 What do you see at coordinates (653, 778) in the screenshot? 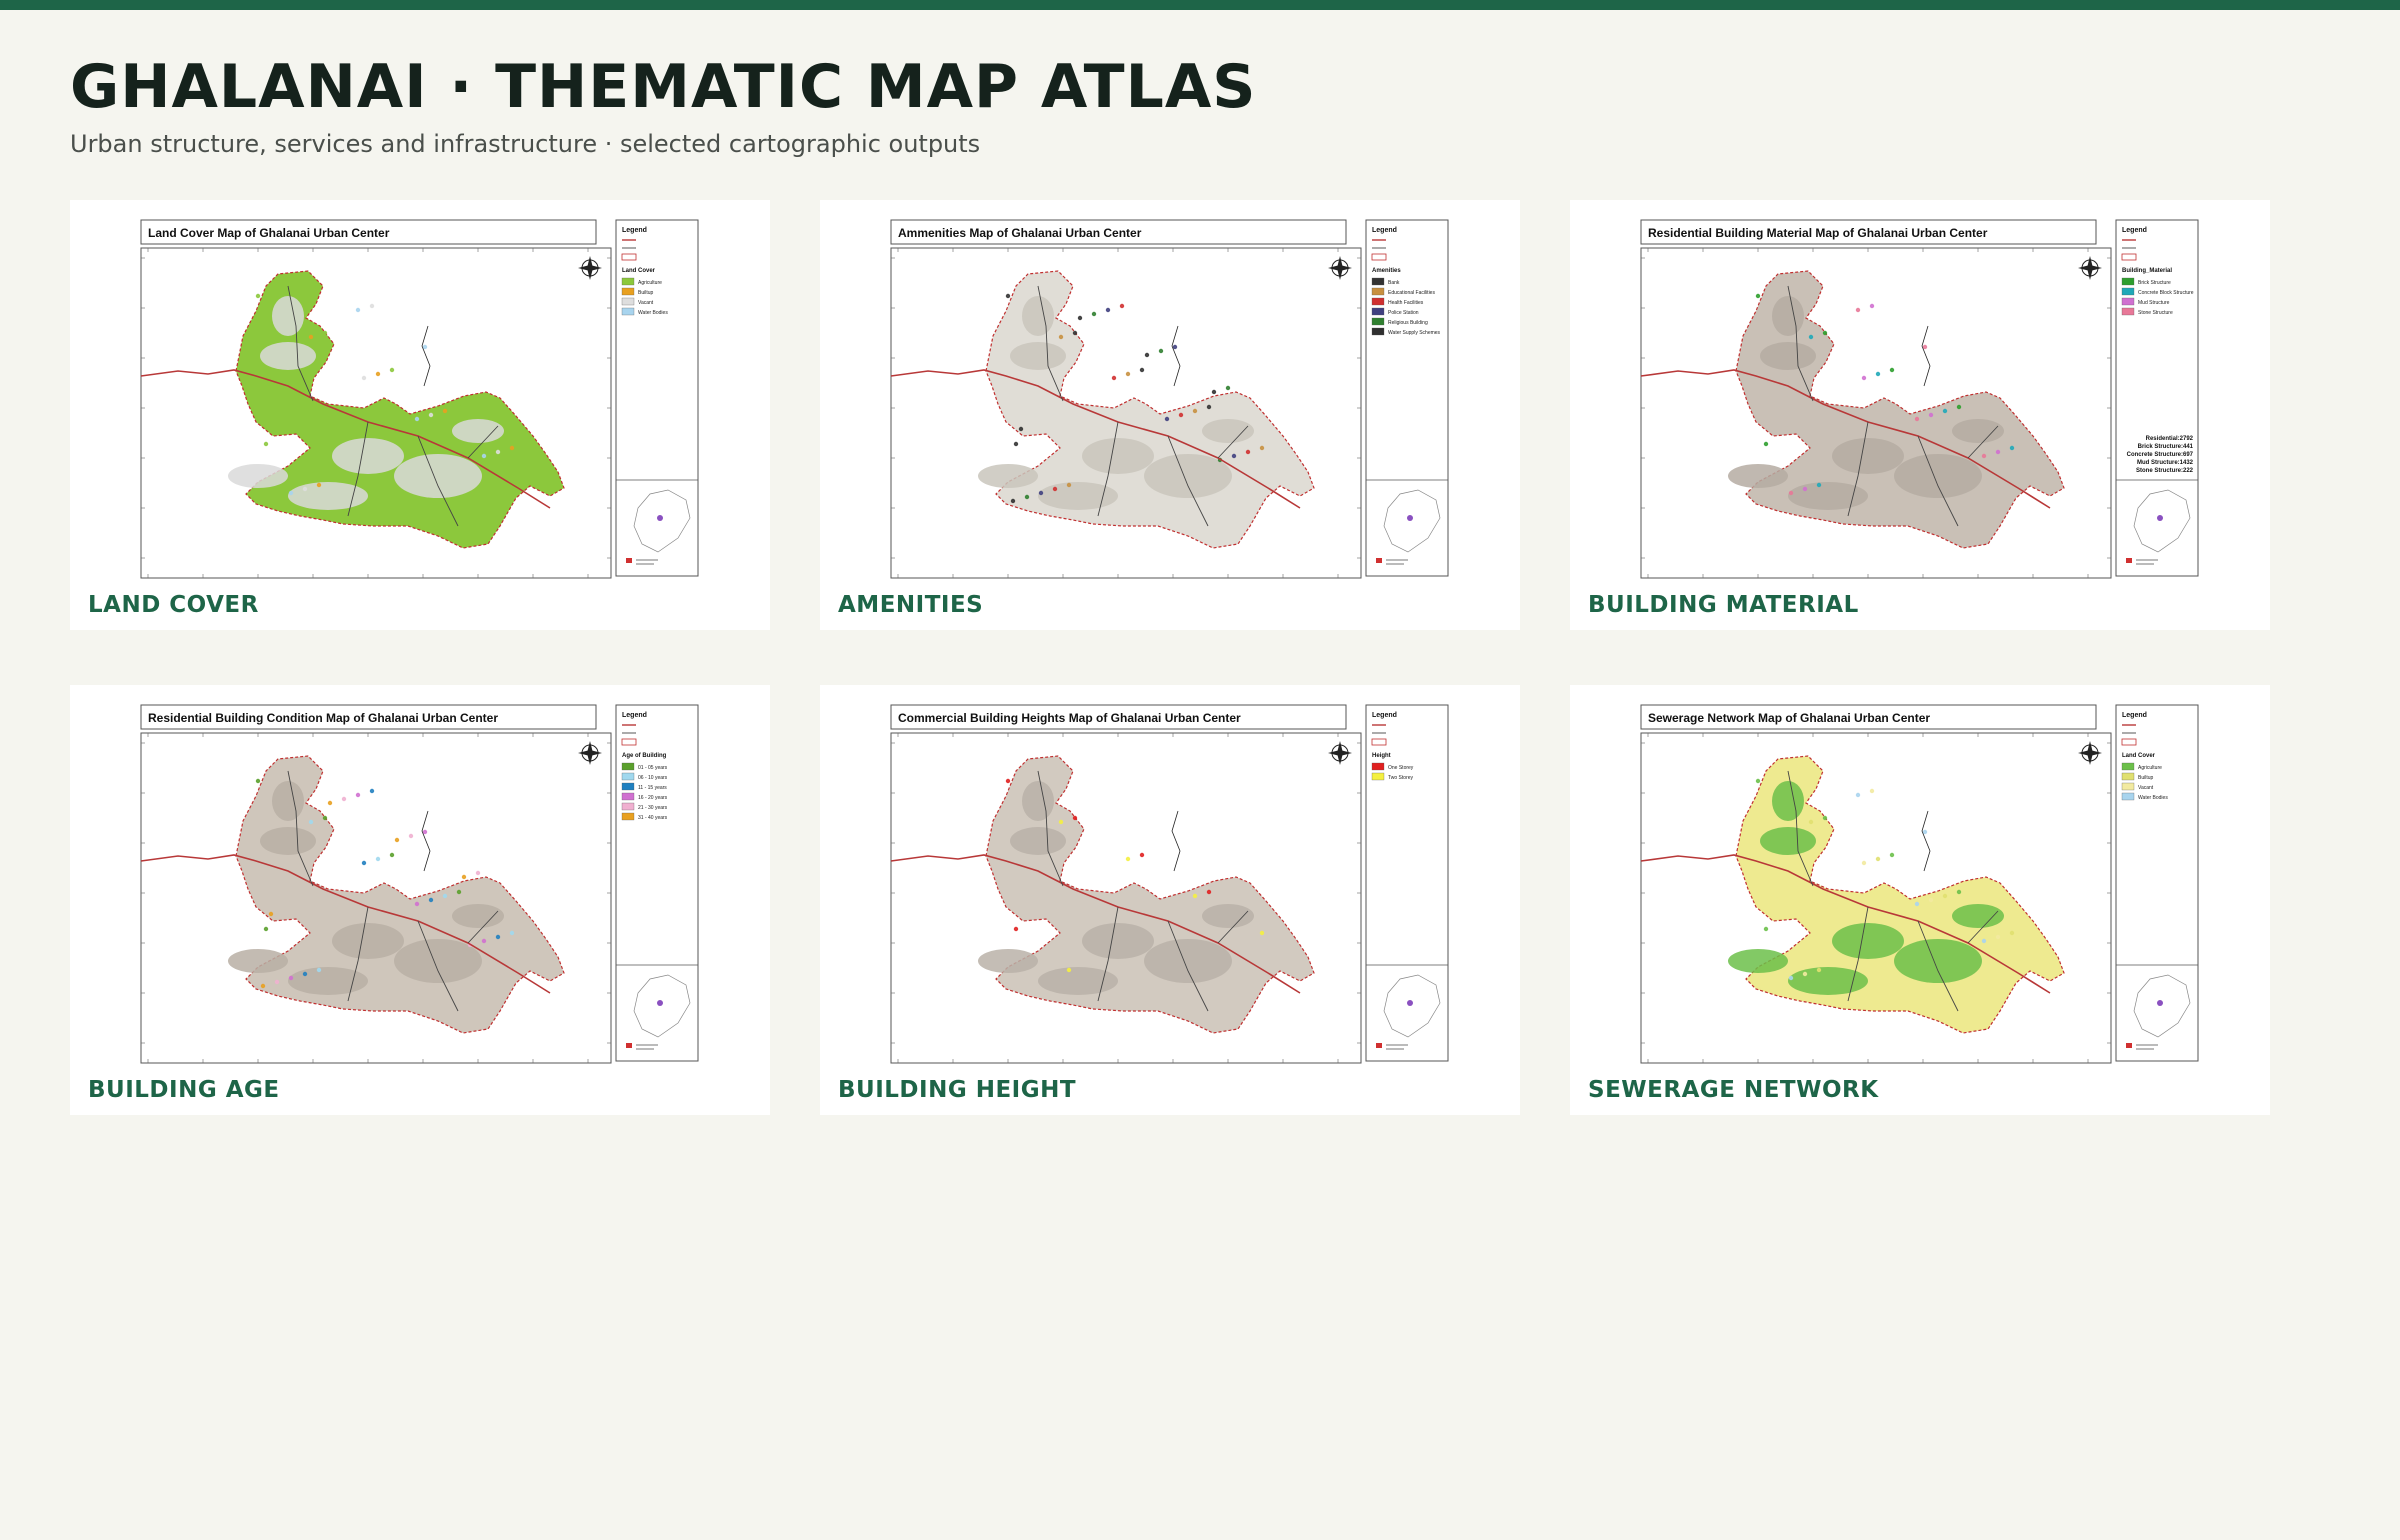
I see `legend-item-label: 06 - 10 years` at bounding box center [653, 778].